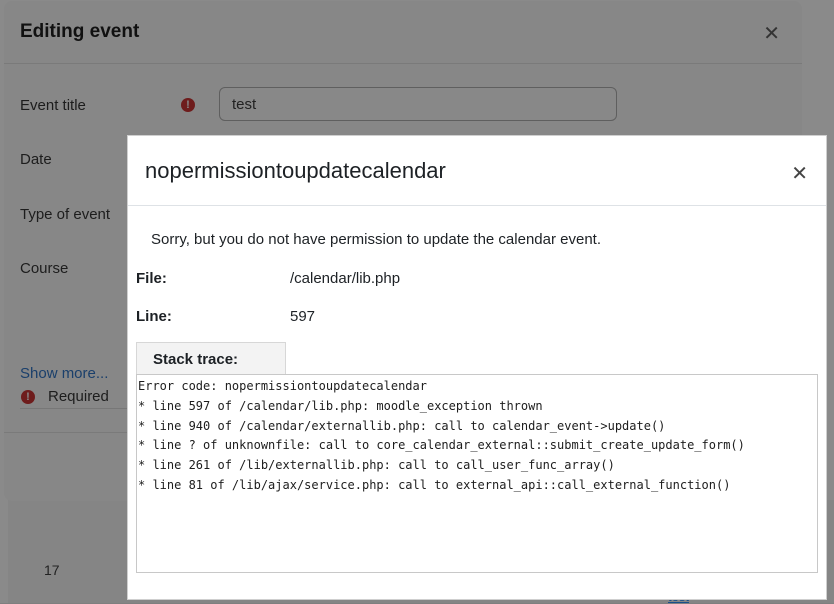 The image size is (834, 604). Describe the element at coordinates (403, 32) in the screenshot. I see `edit-modal-header: Editing event ✕` at that location.